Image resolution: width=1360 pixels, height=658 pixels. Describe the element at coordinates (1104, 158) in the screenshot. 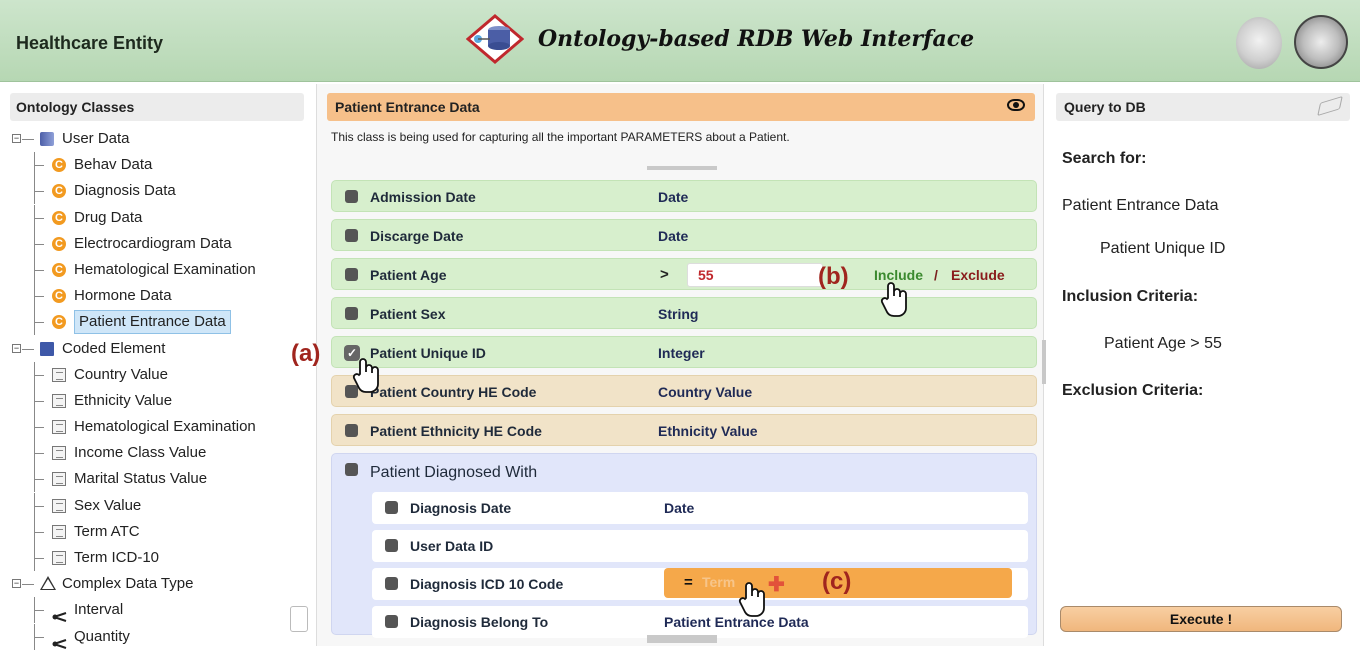

I see `search-for-label: Search for:` at that location.